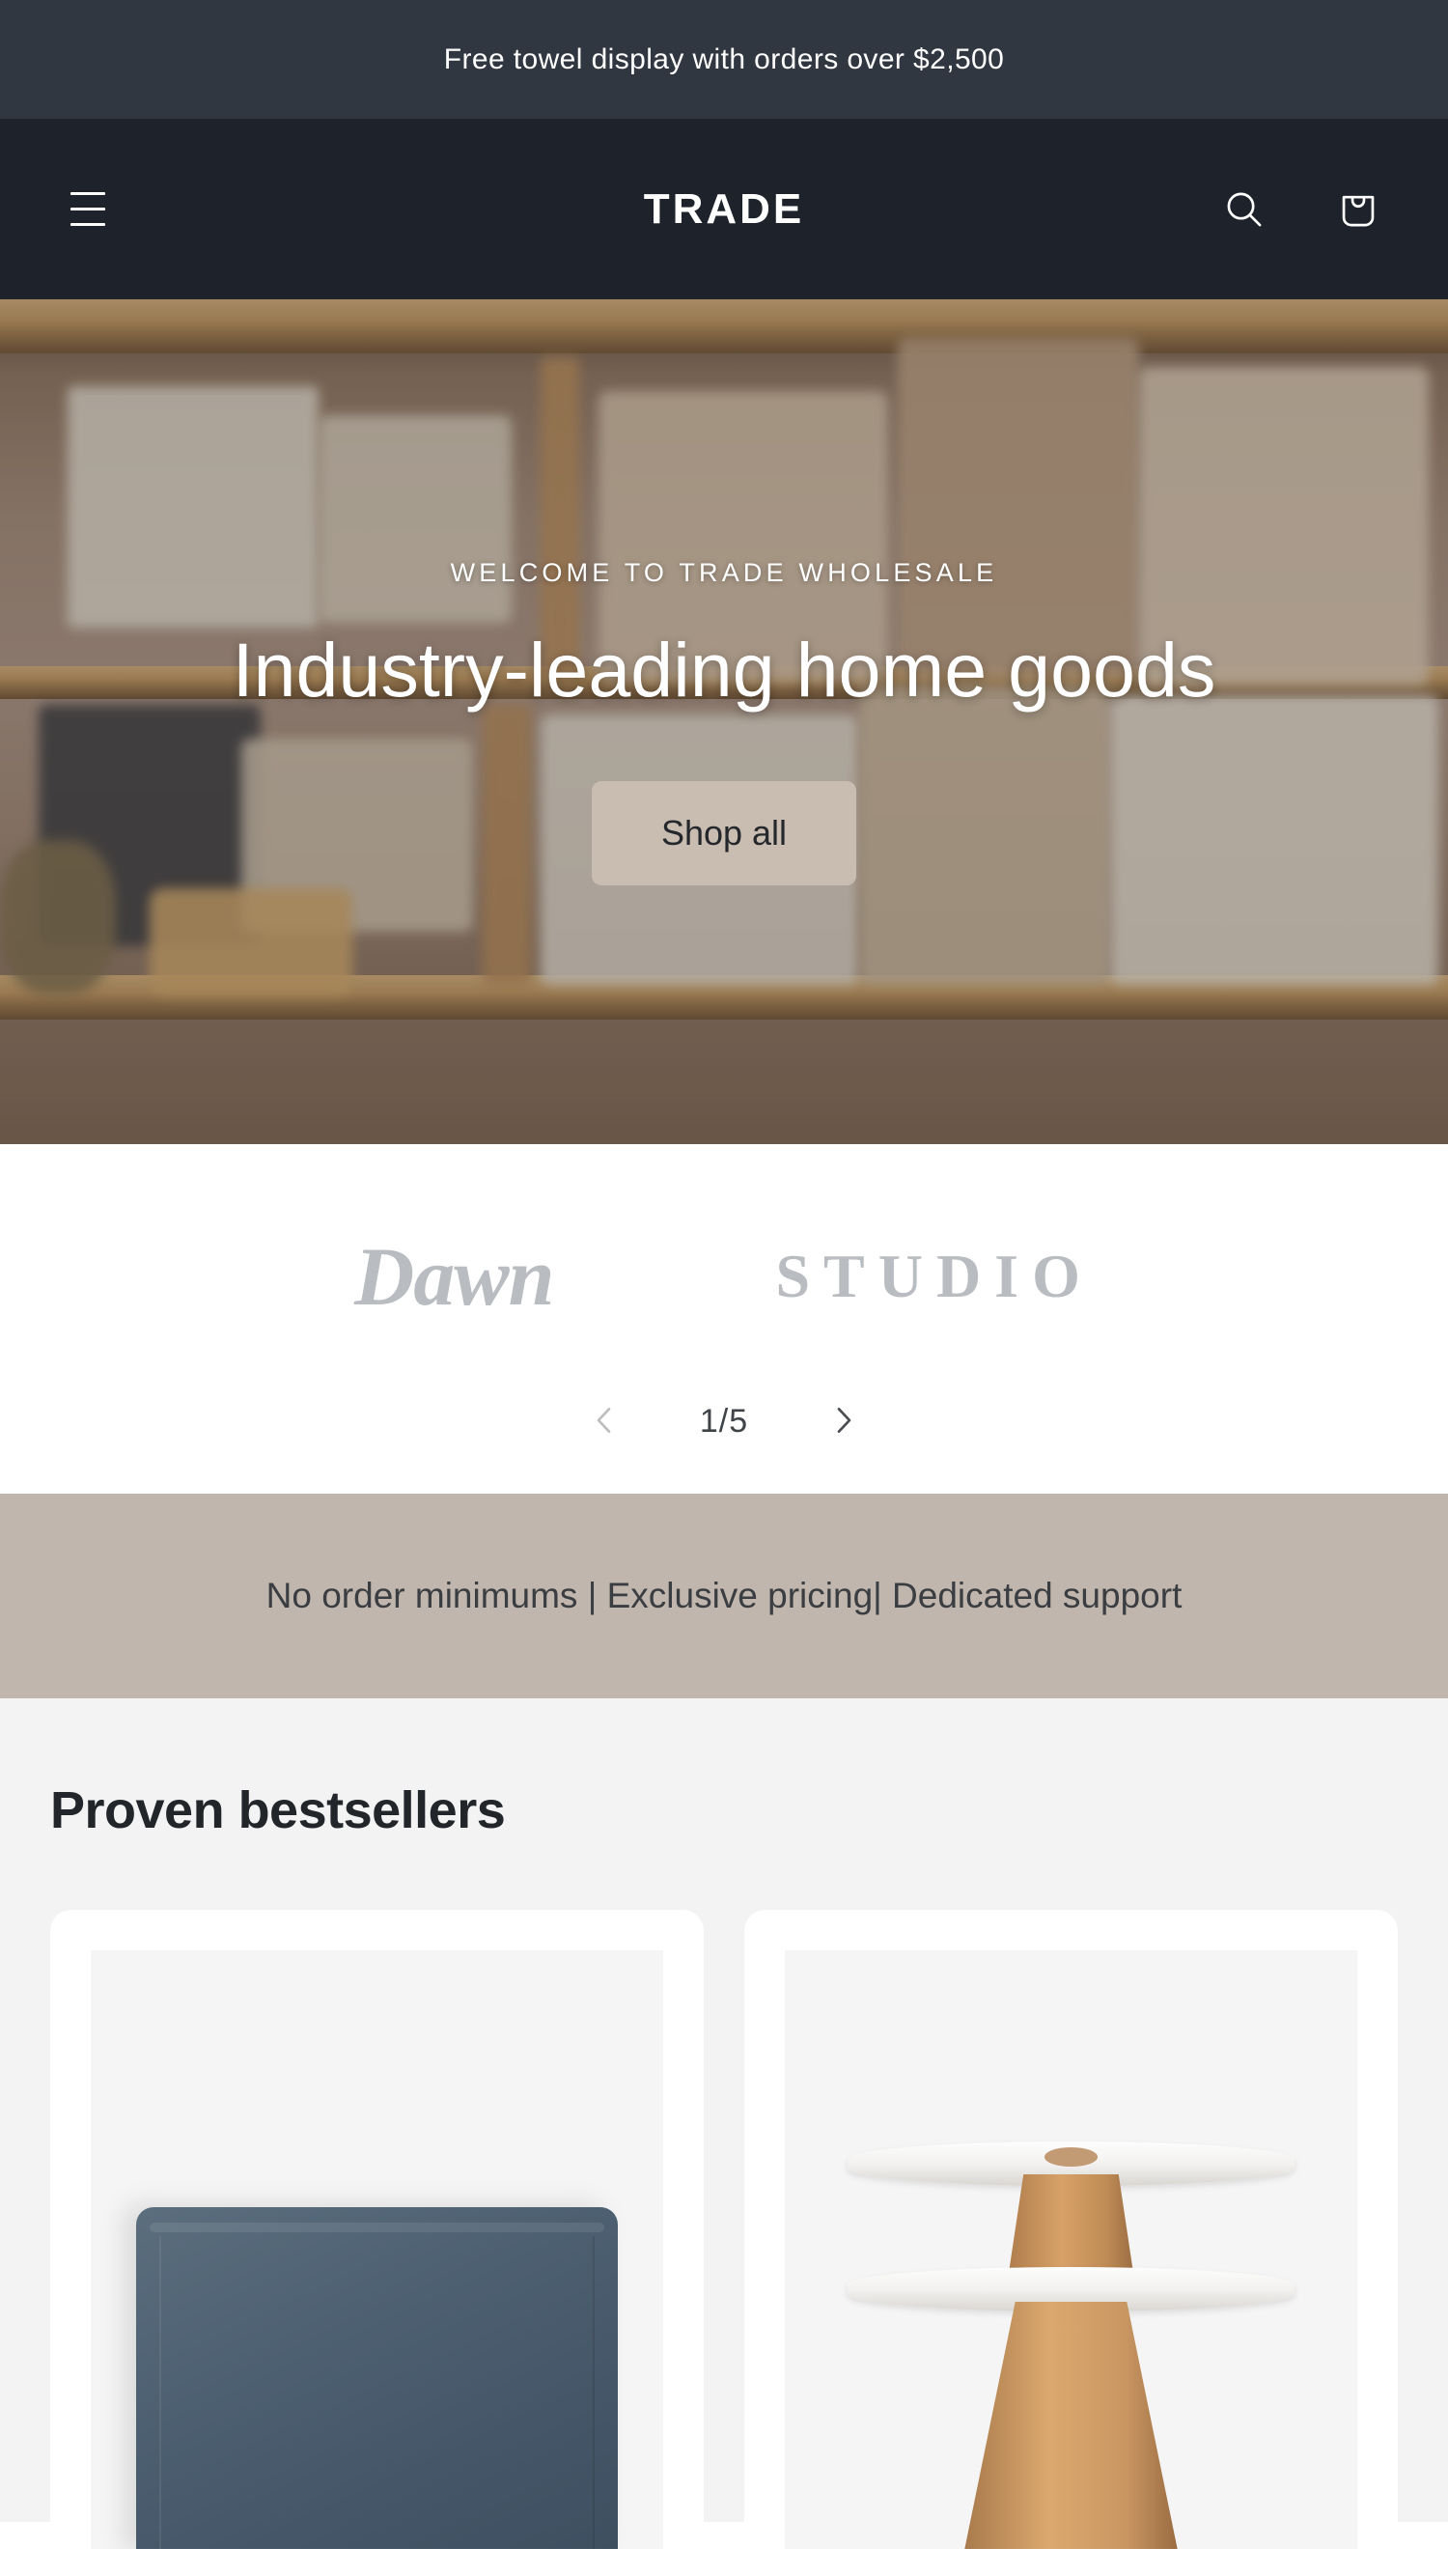  I want to click on carousel-next-button, so click(843, 1421).